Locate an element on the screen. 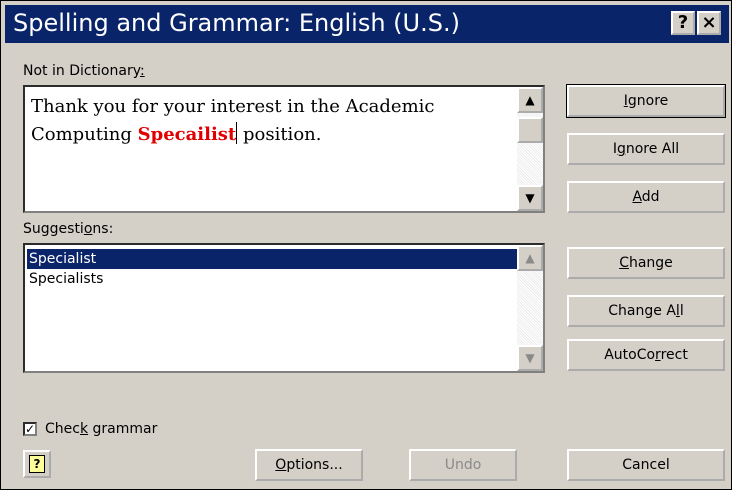  ignore-button: Ignore is located at coordinates (646, 101).